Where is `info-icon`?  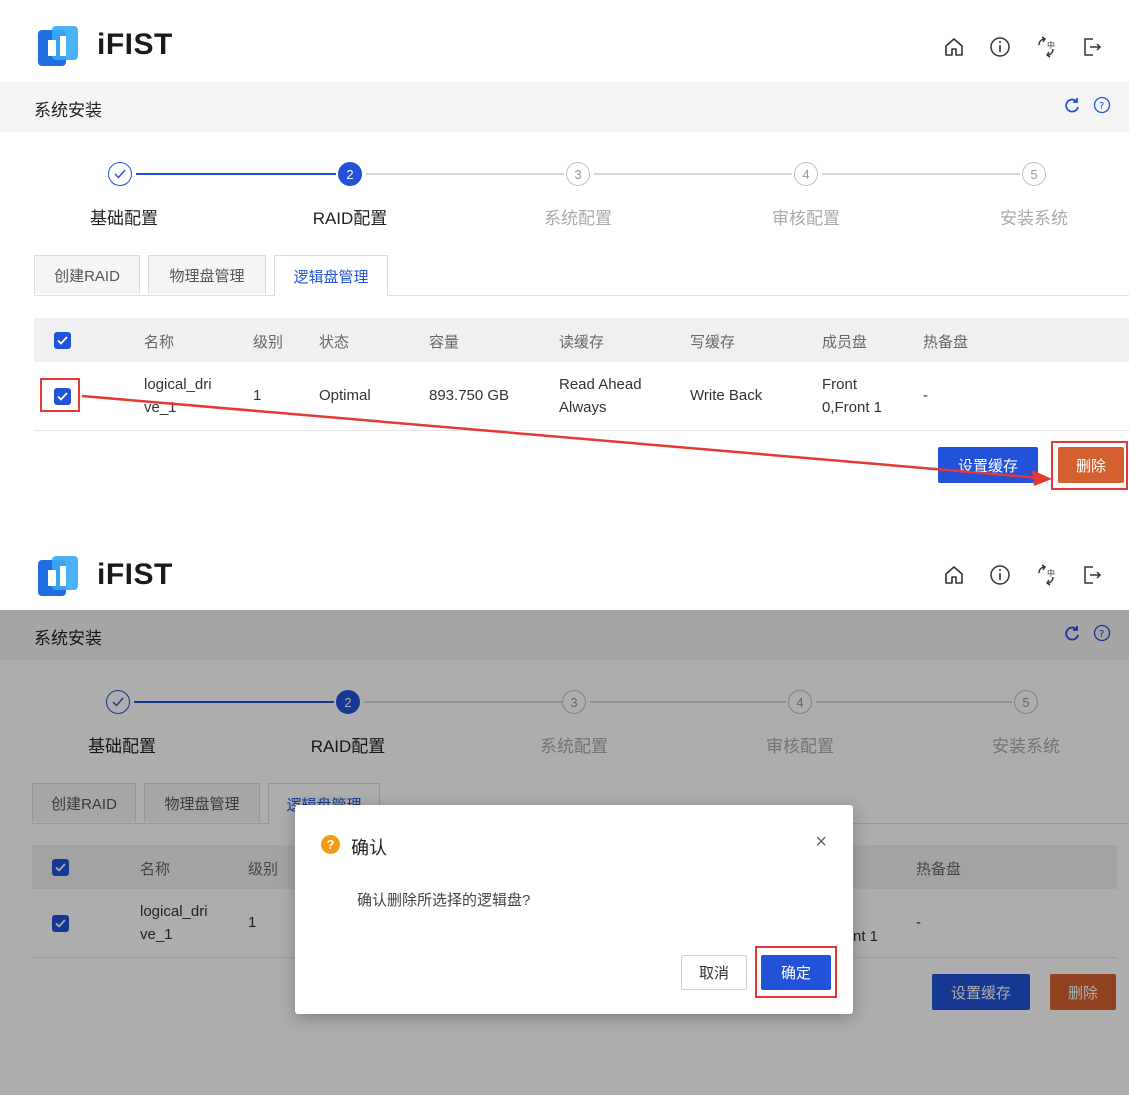
info-icon is located at coordinates (1000, 575).